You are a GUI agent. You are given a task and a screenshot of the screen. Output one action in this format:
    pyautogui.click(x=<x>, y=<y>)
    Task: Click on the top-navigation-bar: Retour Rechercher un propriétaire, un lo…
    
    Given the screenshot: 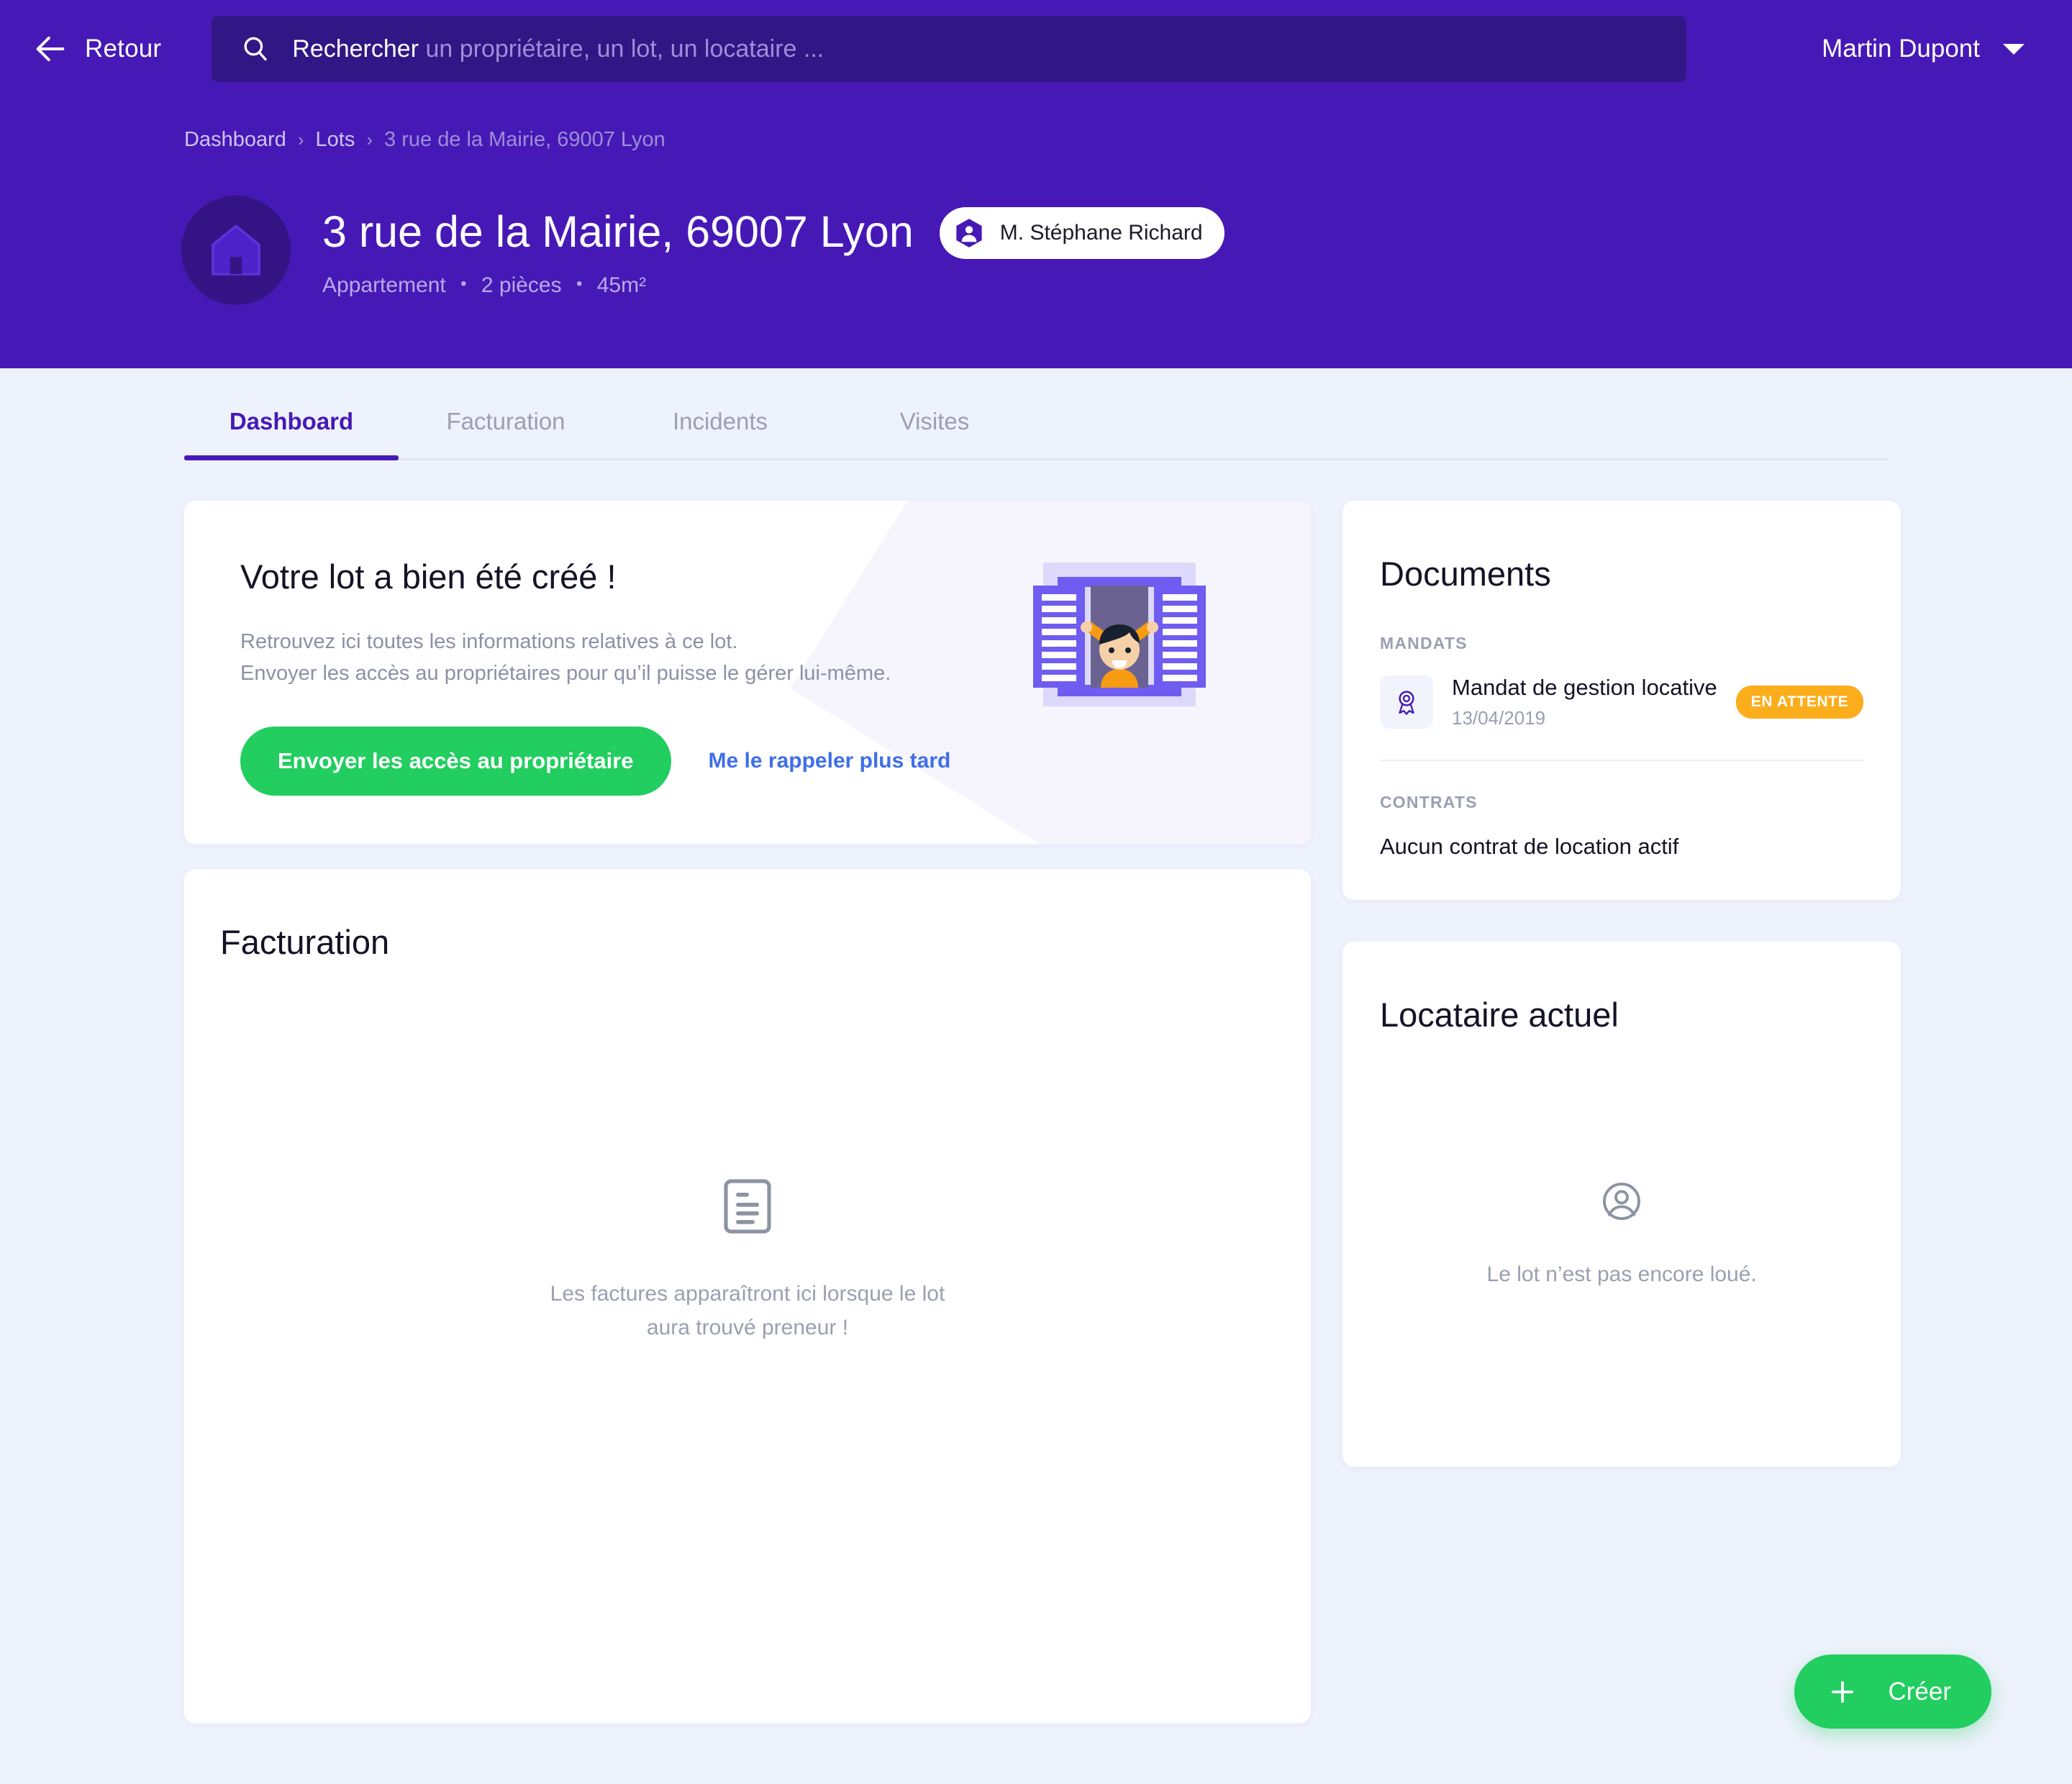 What is the action you would take?
    pyautogui.click(x=1036, y=49)
    